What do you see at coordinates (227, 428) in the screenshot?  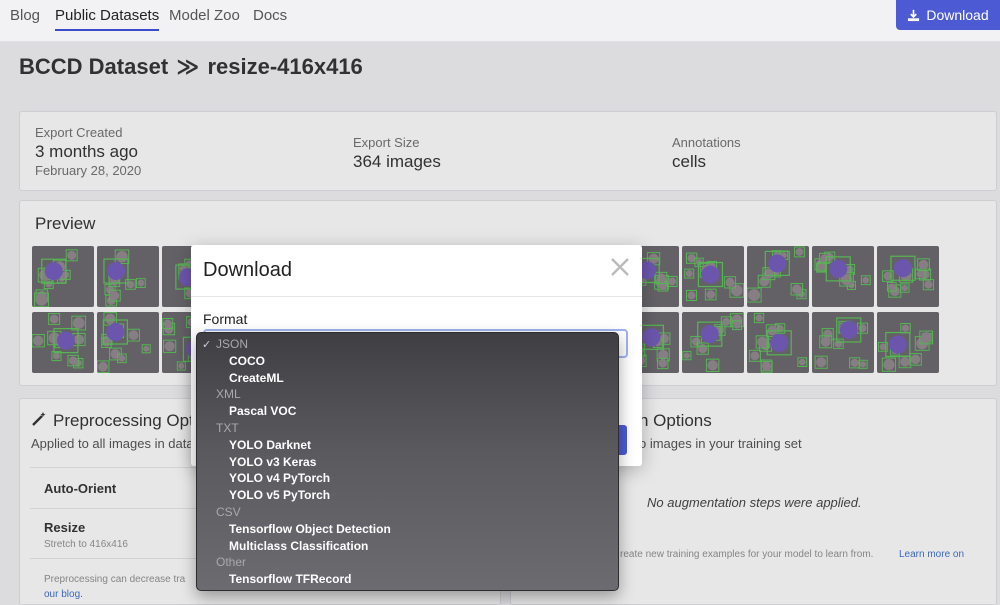 I see `format-group-label: TXT` at bounding box center [227, 428].